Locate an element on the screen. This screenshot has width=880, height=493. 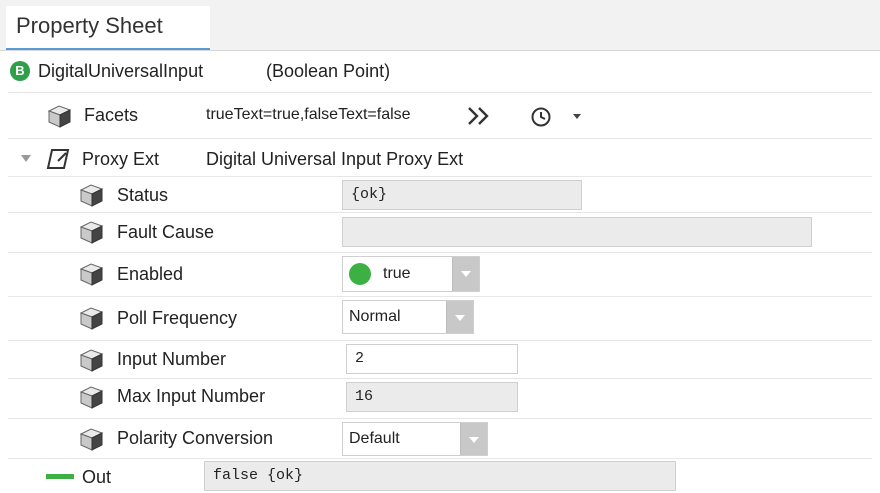
property-row-max-input-number: Max Input Number 16 is located at coordinates (440, 398).